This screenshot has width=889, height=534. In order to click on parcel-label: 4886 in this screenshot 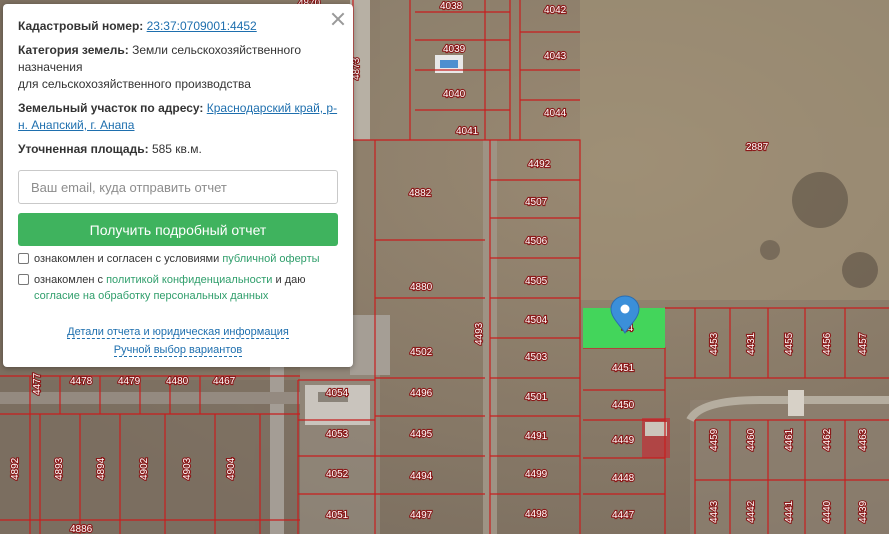, I will do `click(81, 528)`.